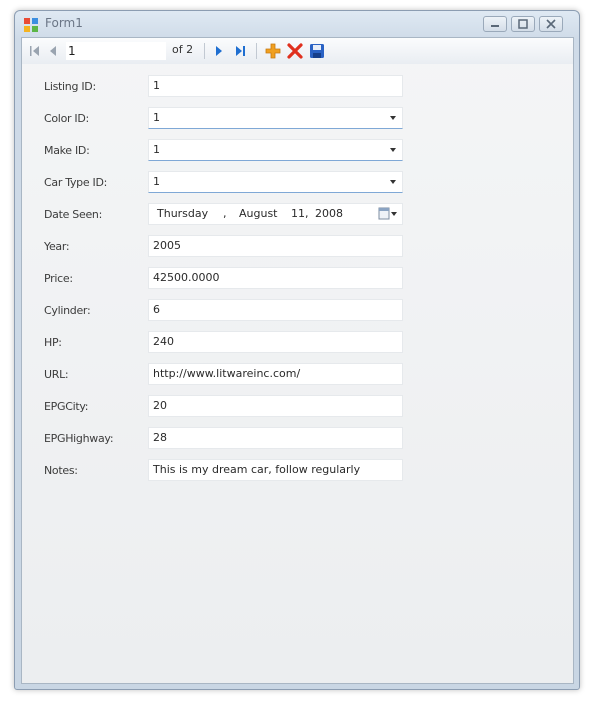 This screenshot has height=705, width=592. I want to click on minimize-button, so click(495, 24).